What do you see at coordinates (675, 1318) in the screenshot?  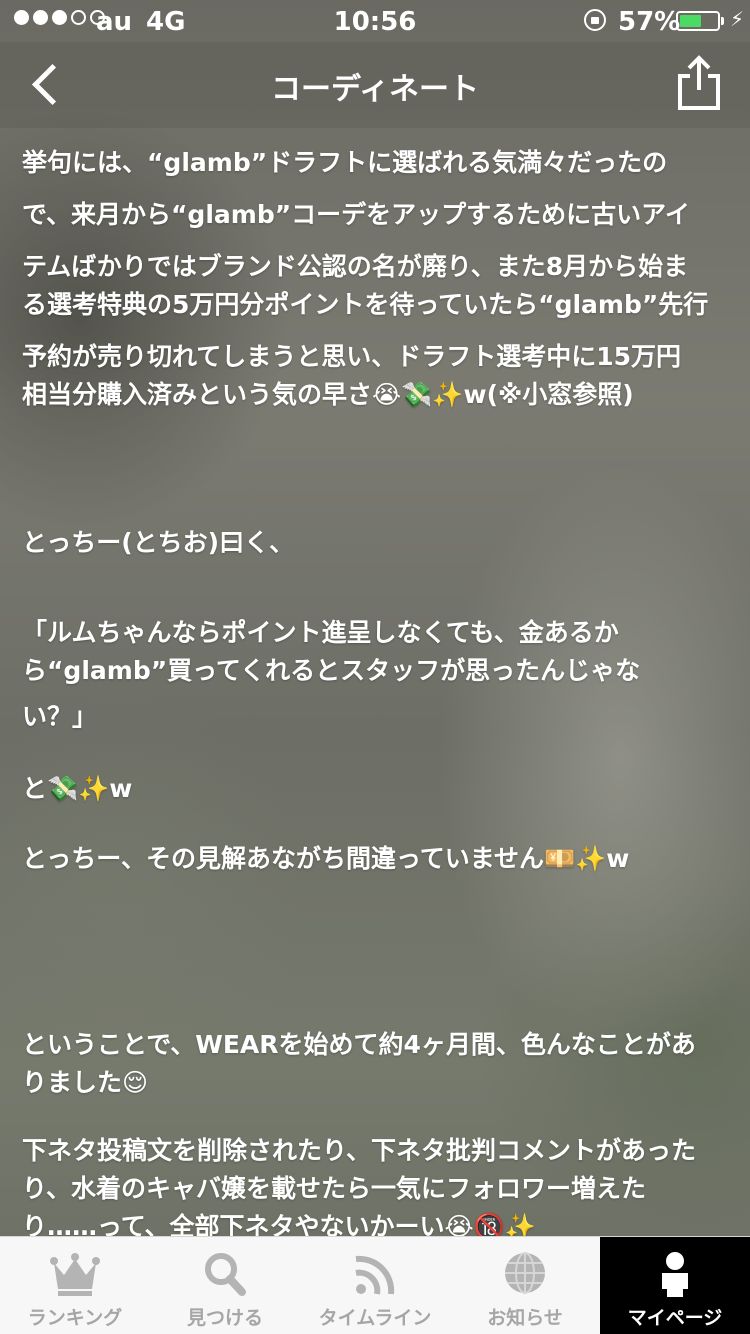 I see `tab-label: マイページ` at bounding box center [675, 1318].